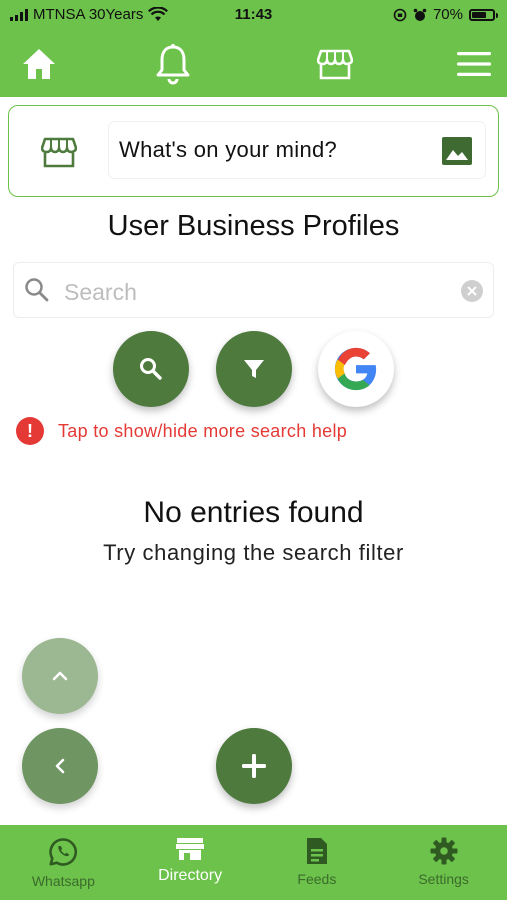 The image size is (507, 900). Describe the element at coordinates (63, 881) in the screenshot. I see `bottom-nav-label: Whatsapp` at that location.